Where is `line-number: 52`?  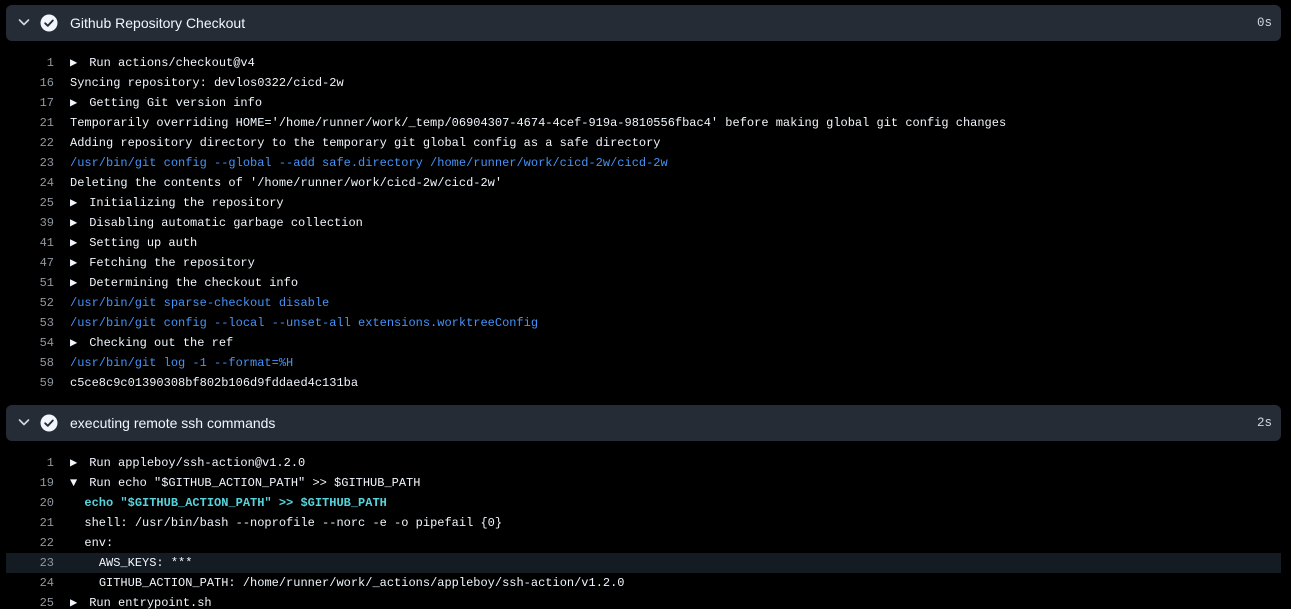
line-number: 52 is located at coordinates (47, 303).